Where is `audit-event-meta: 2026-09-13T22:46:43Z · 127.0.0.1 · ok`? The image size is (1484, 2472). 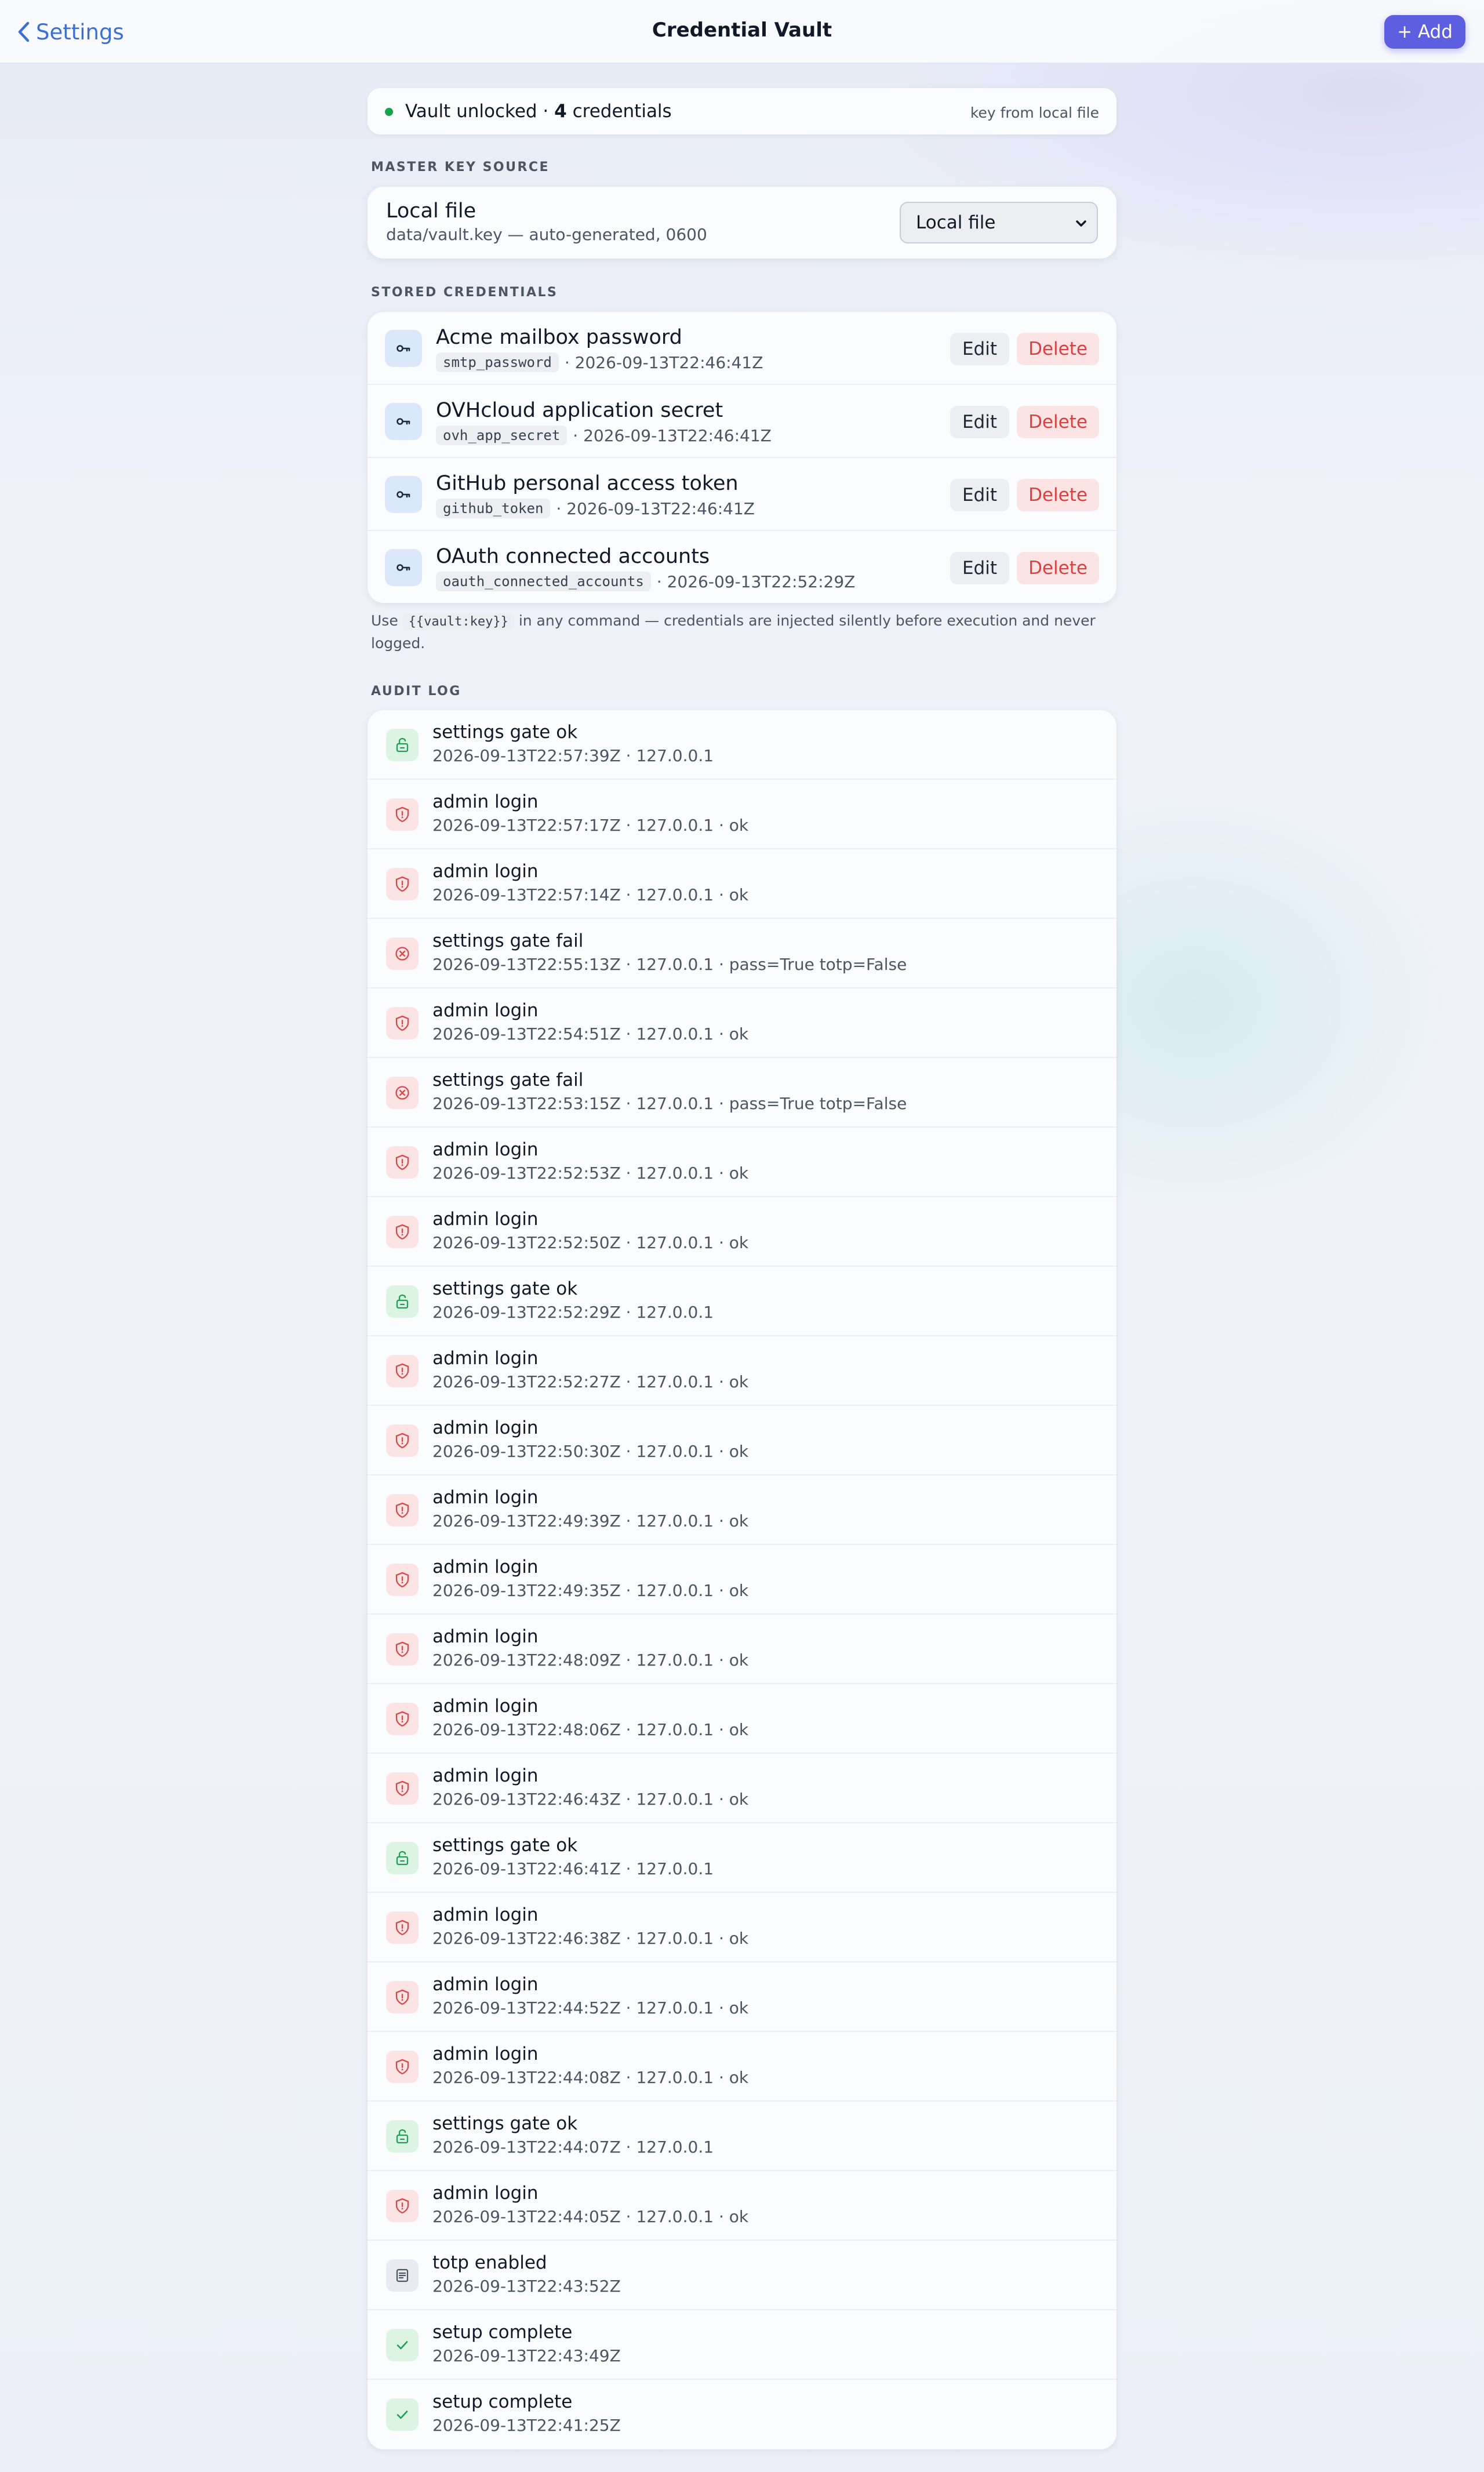
audit-event-meta: 2026-09-13T22:46:43Z · 127.0.0.1 · ok is located at coordinates (590, 1800).